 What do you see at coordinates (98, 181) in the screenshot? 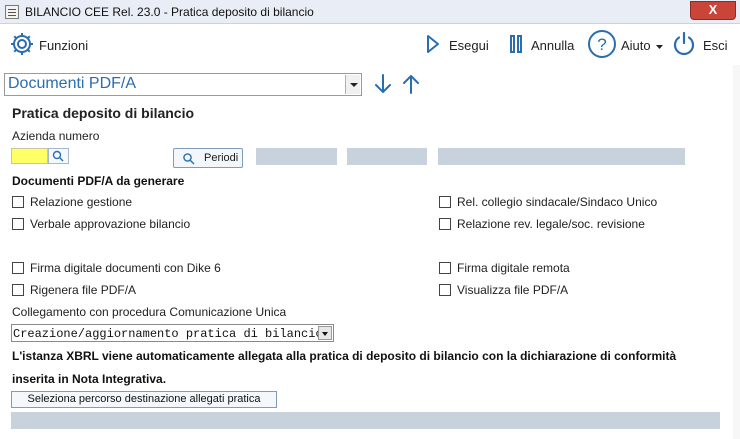
I see `docs-heading: Documenti PDF/A da generare` at bounding box center [98, 181].